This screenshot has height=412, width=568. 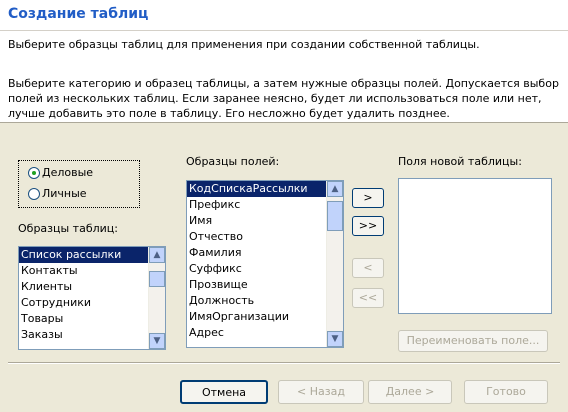 What do you see at coordinates (83, 287) in the screenshot?
I see `list-item: Клиенты` at bounding box center [83, 287].